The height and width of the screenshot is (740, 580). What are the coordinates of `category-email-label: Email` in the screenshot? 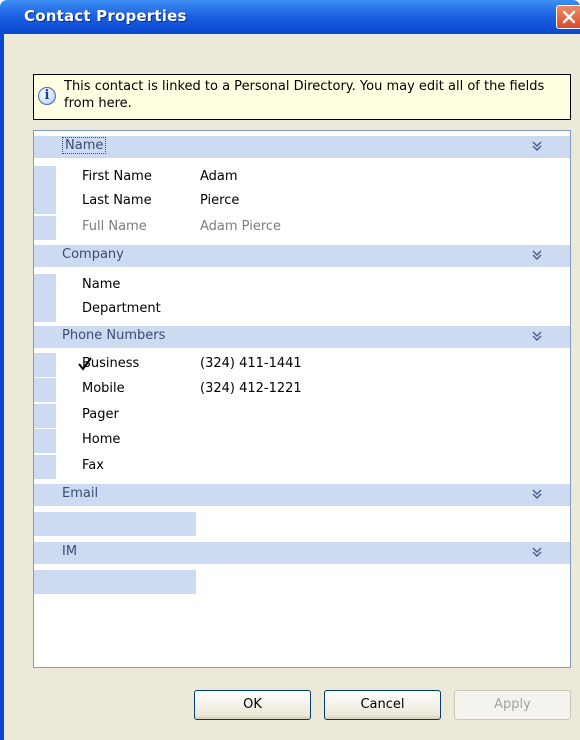 It's located at (80, 493).